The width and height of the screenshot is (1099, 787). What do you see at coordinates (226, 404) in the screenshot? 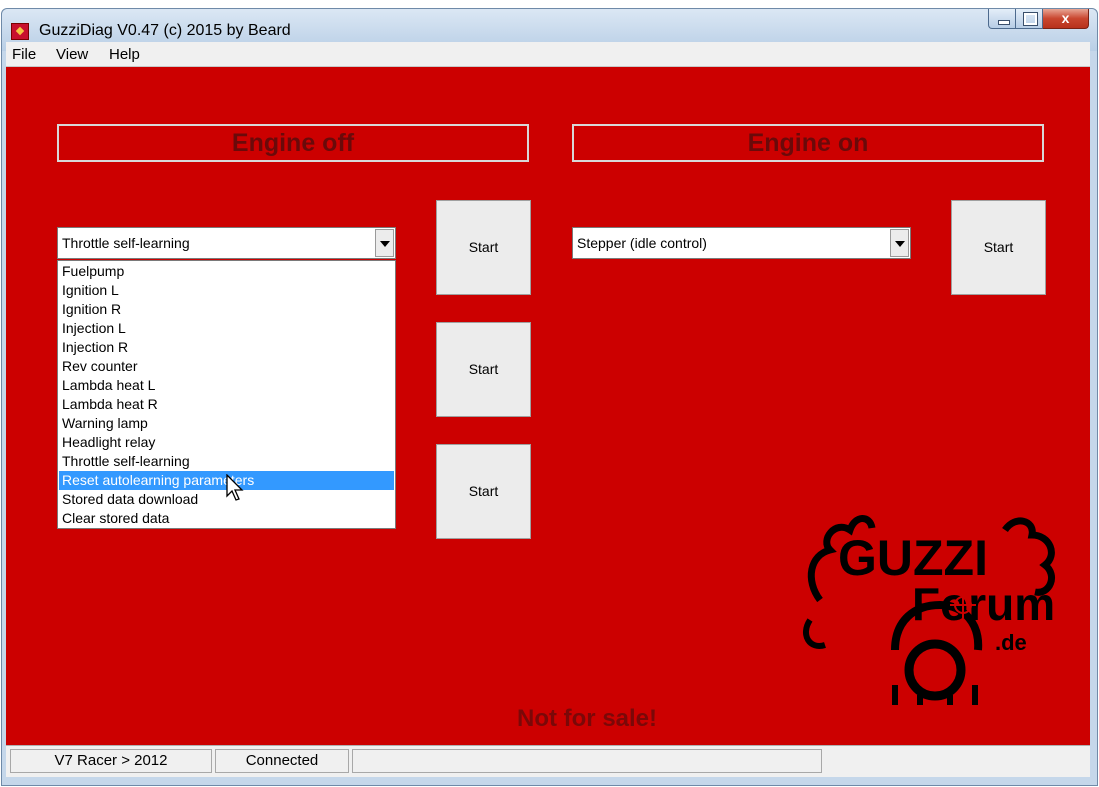
I see `dropdown-option: Lambda heat R` at bounding box center [226, 404].